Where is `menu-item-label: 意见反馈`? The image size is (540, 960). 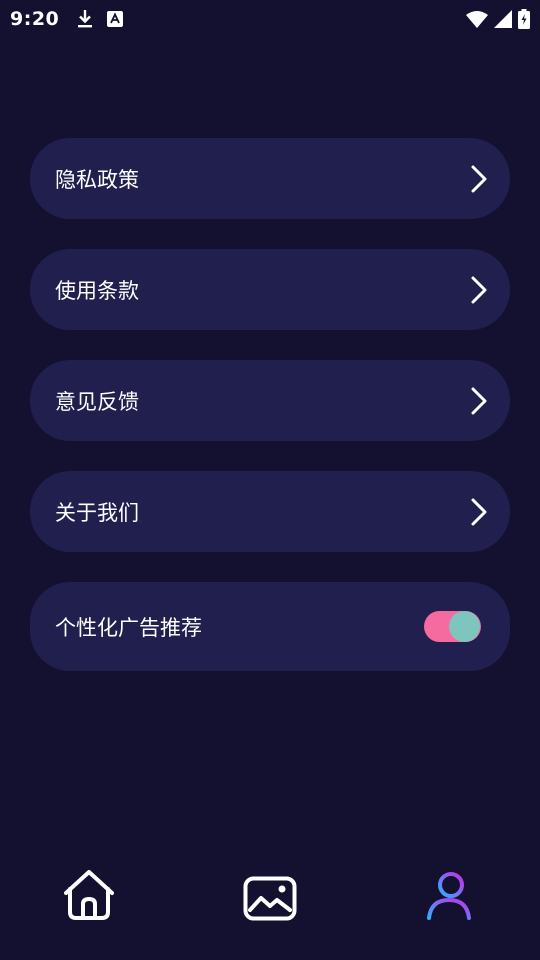 menu-item-label: 意见反馈 is located at coordinates (97, 401).